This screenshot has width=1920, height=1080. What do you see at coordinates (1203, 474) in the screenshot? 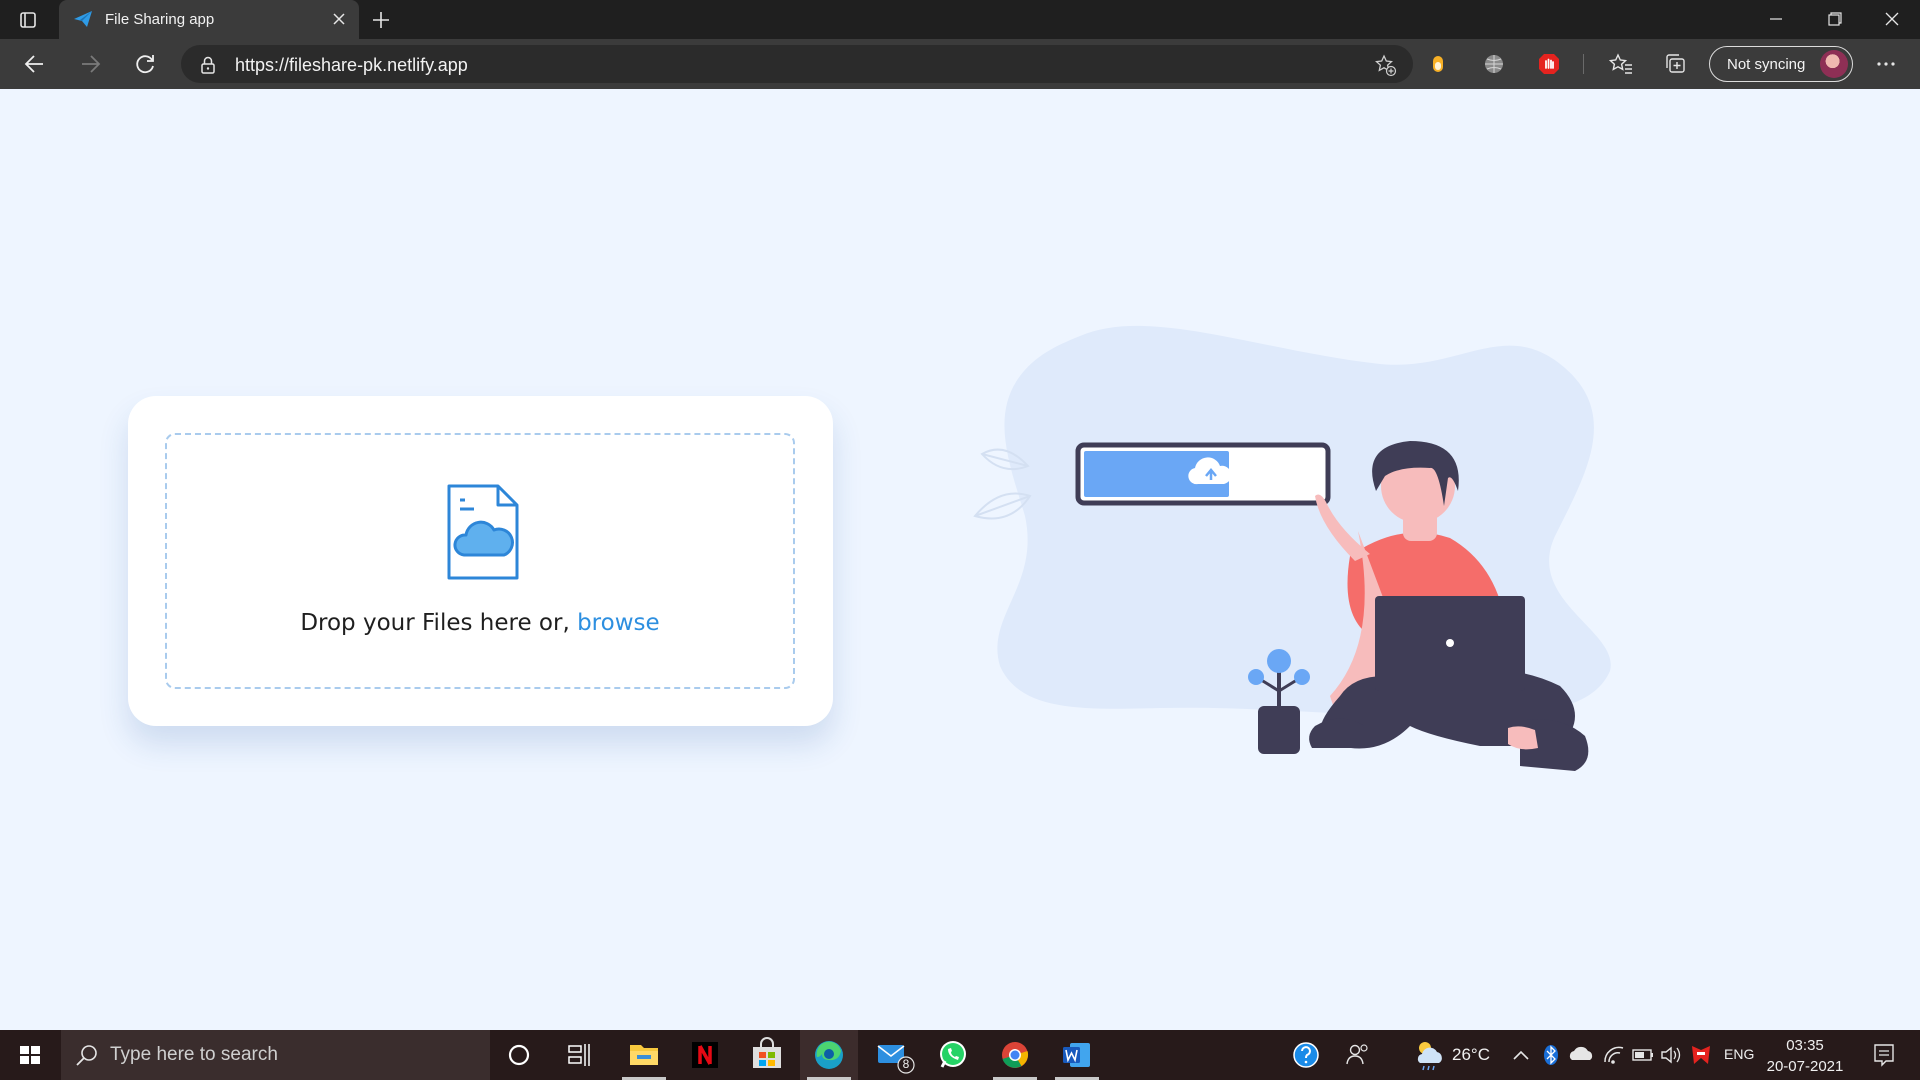
I see `progress-bar-graphic` at bounding box center [1203, 474].